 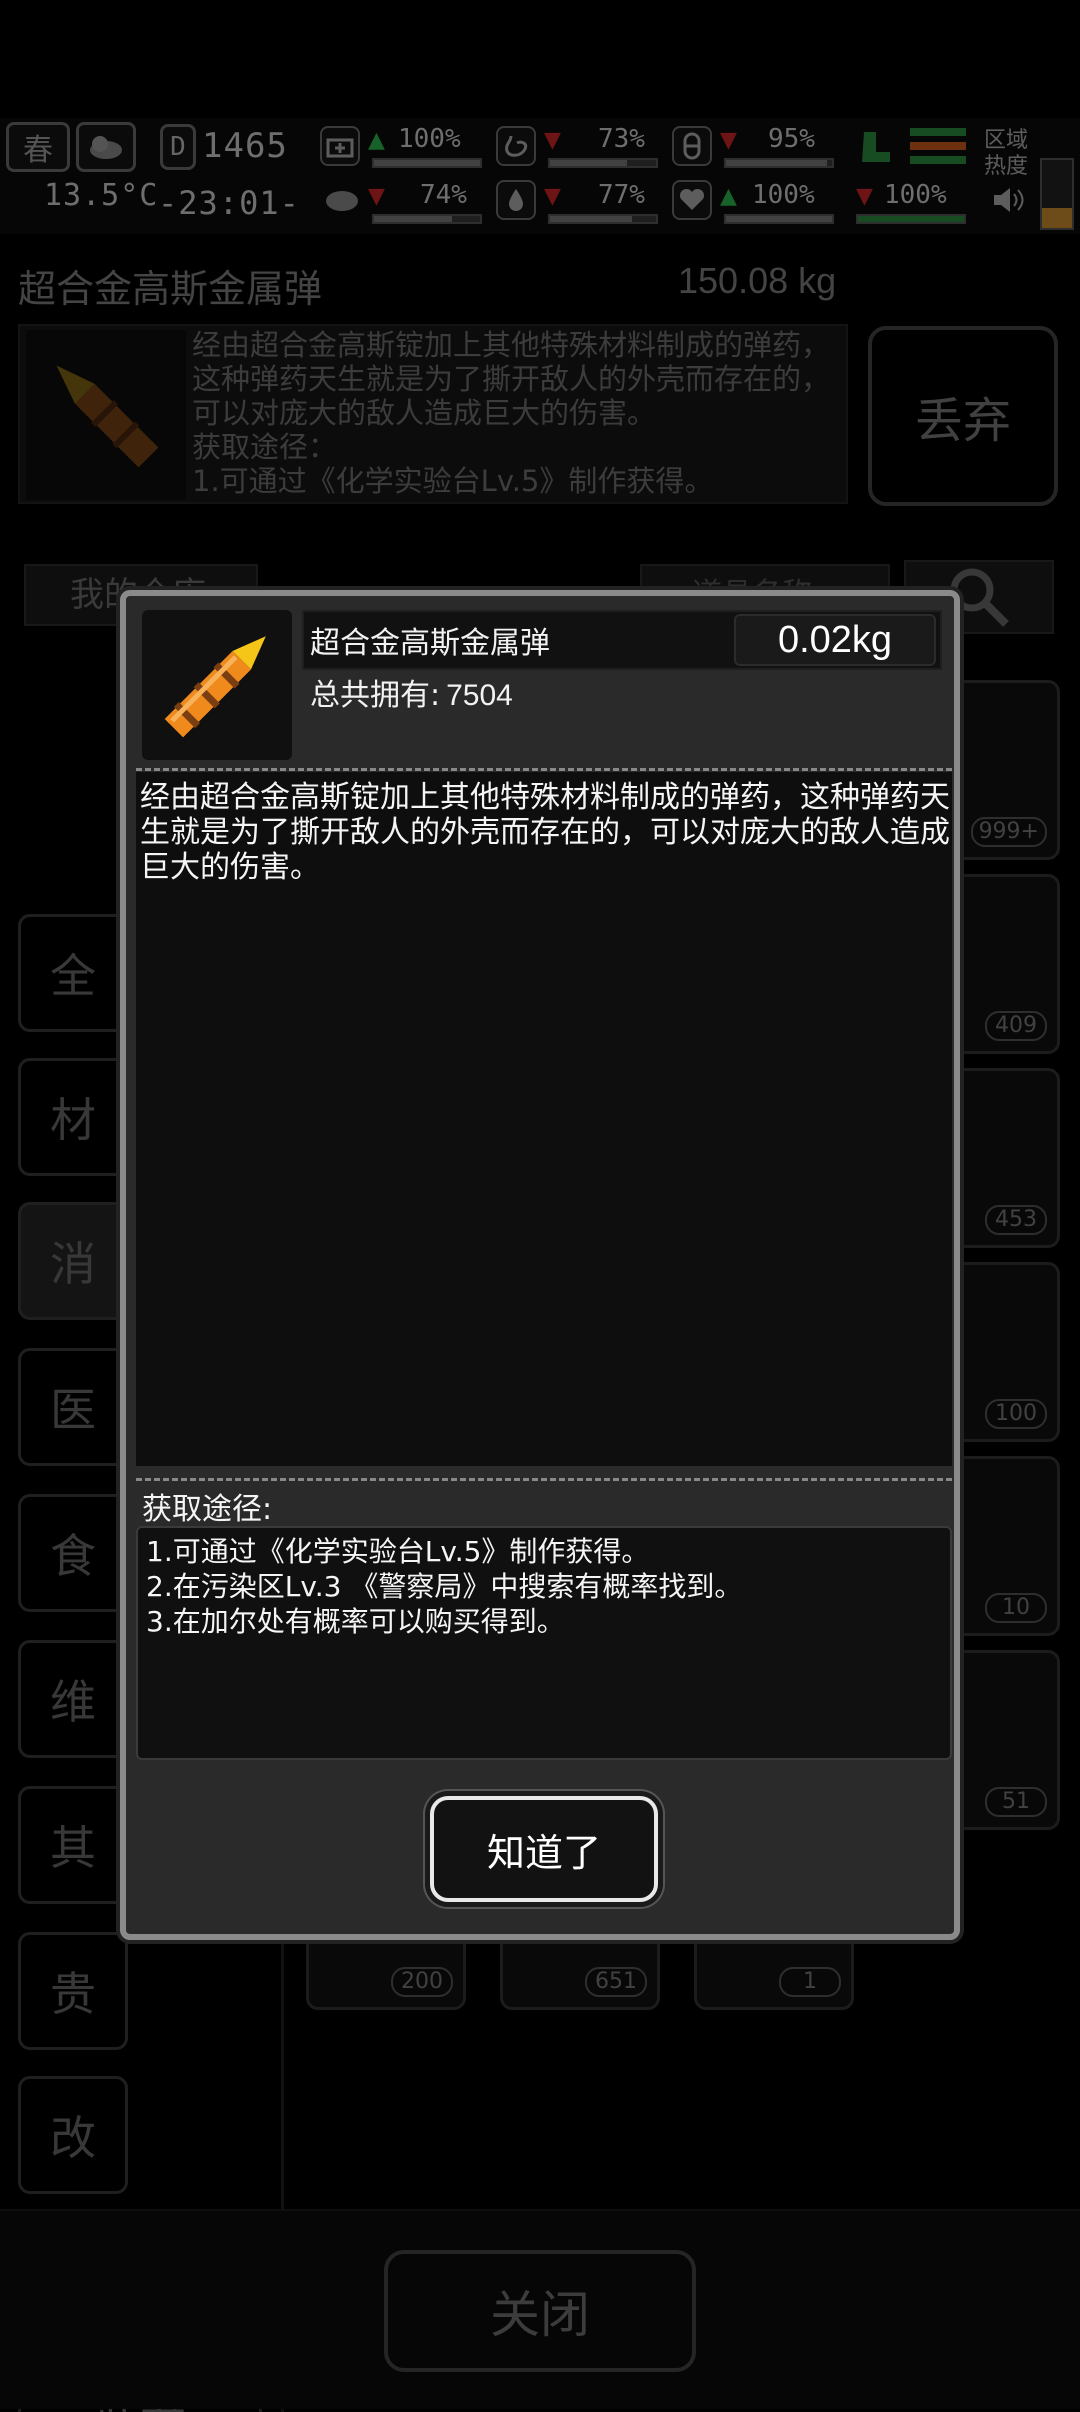 What do you see at coordinates (207, 1509) in the screenshot?
I see `source-label: 获取途径:` at bounding box center [207, 1509].